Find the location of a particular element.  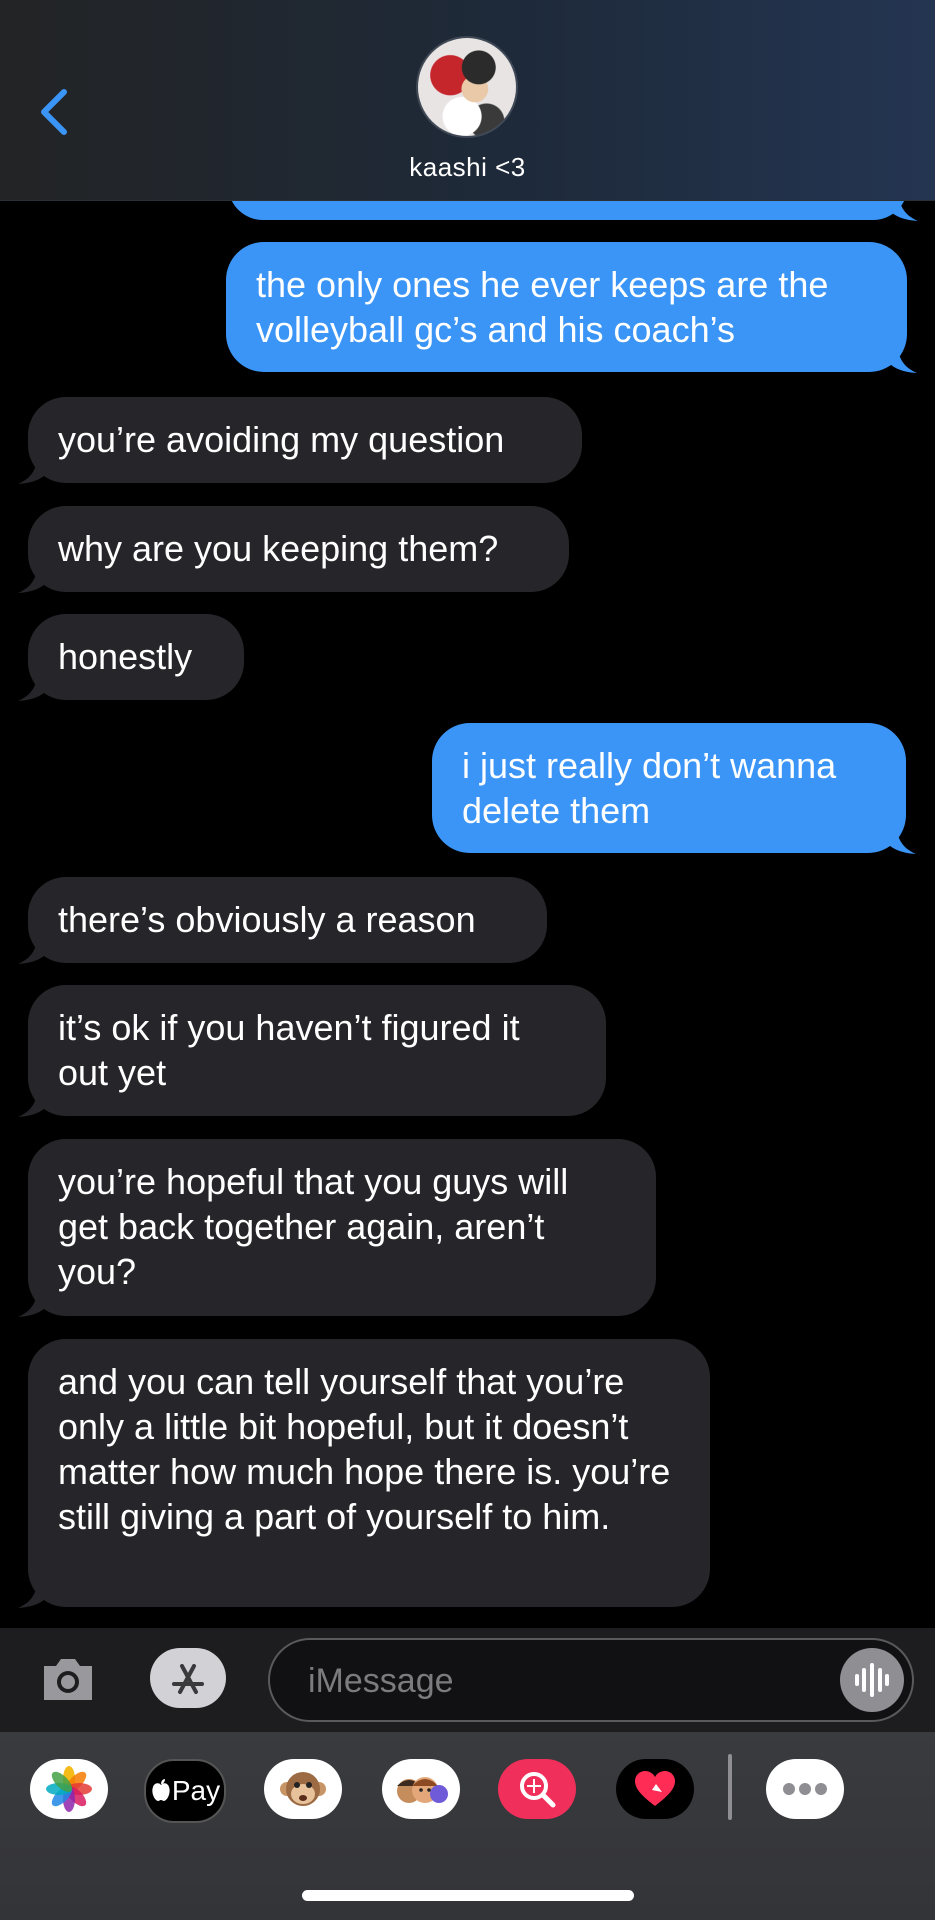

photos-icon is located at coordinates (69, 1789).